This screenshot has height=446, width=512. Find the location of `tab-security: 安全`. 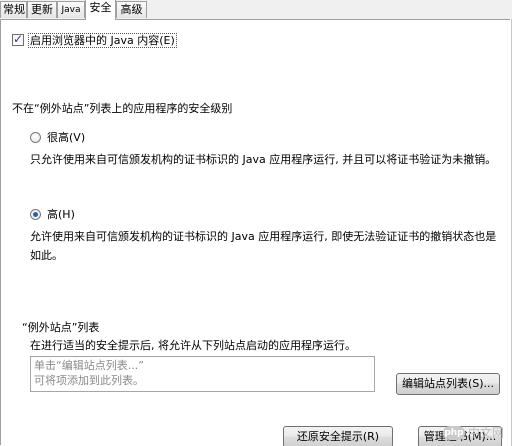

tab-security: 安全 is located at coordinates (100, 10).